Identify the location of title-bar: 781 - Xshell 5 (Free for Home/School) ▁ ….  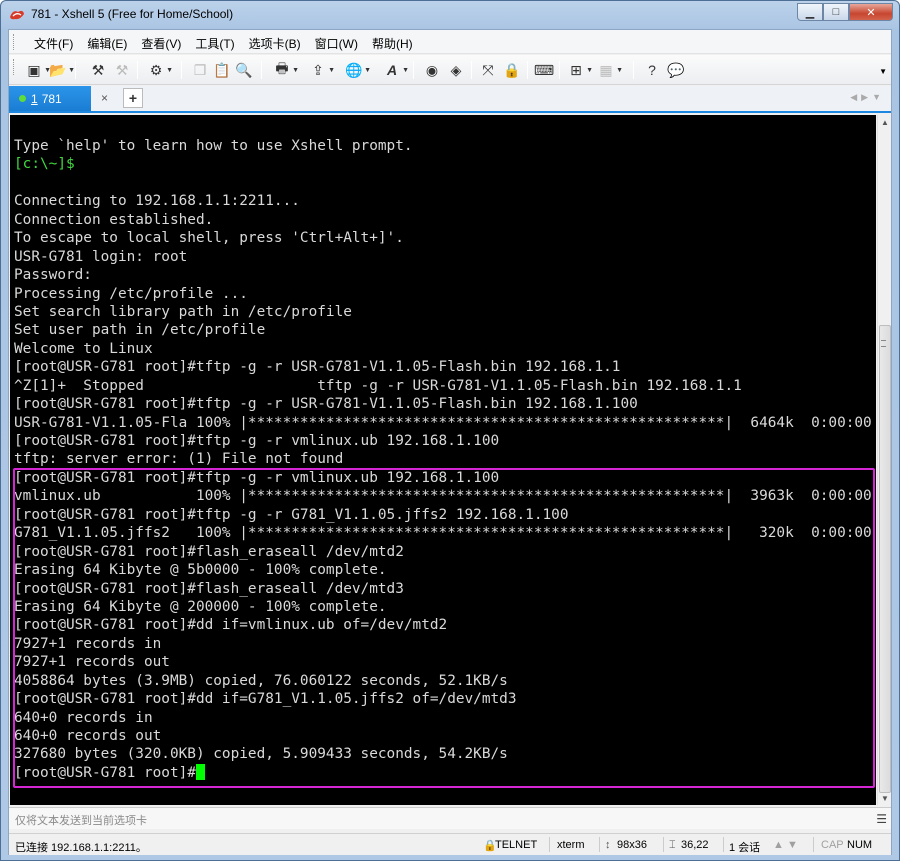
(450, 15).